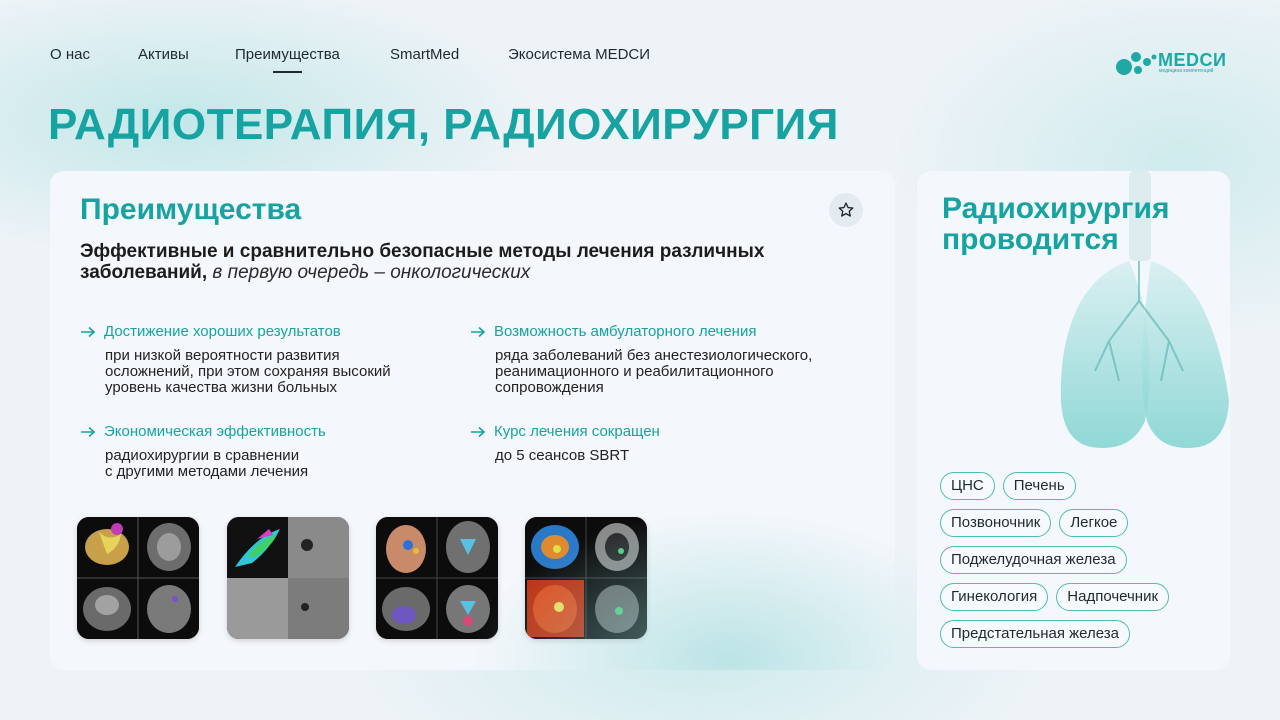  I want to click on tag-spine: Позвоночник, so click(996, 523).